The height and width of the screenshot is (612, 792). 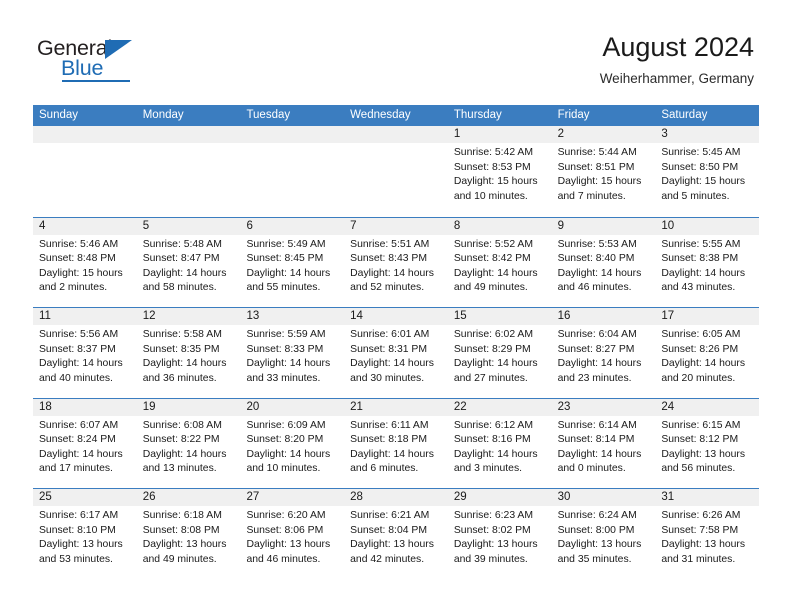 I want to click on sunset-text: Sunset: 8:35 PM, so click(x=181, y=349).